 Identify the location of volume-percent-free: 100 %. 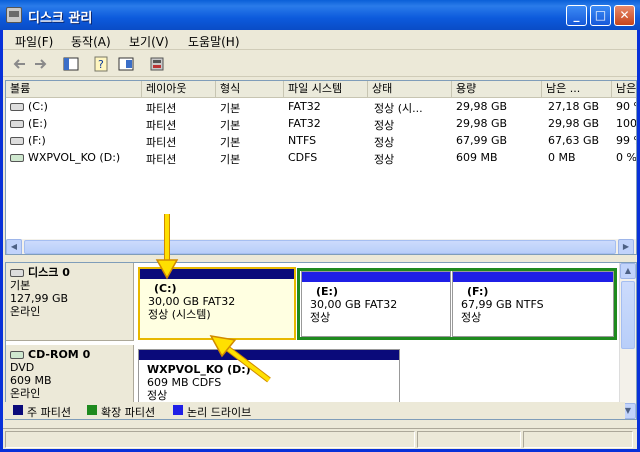
(626, 123).